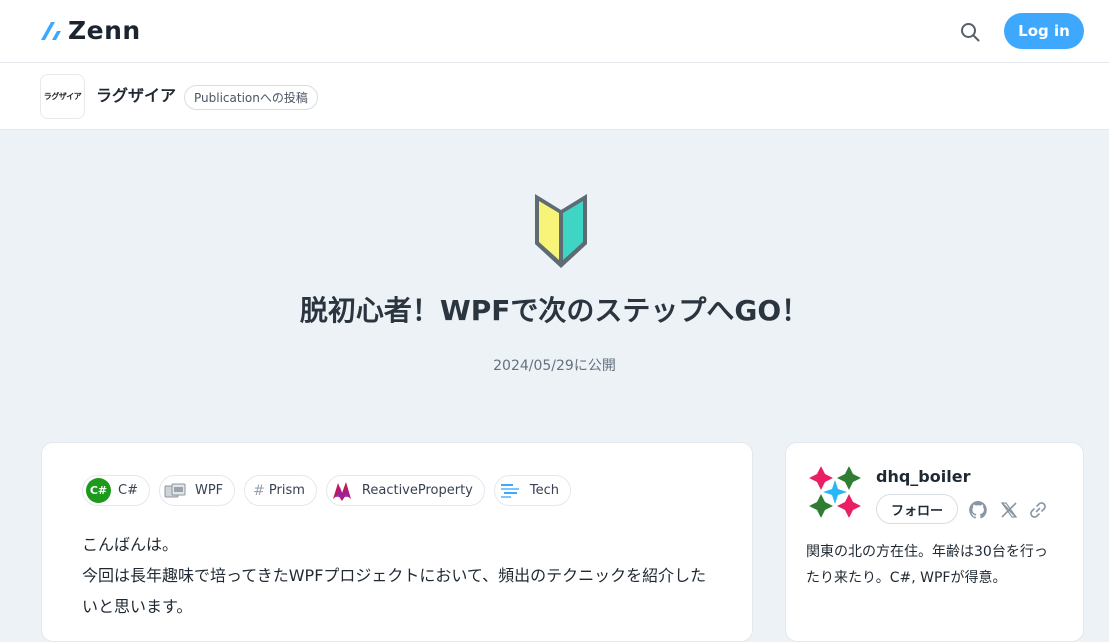 The height and width of the screenshot is (642, 1109). Describe the element at coordinates (936, 565) in the screenshot. I see `author-bio: 関東の北の方在住。年齢は30台を行っ たり来たり。C#, WPFが得意。` at that location.